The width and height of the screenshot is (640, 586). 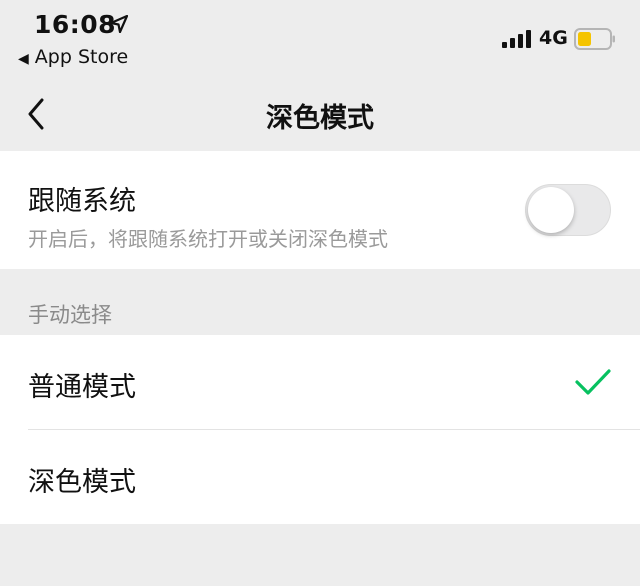 I want to click on back-to-app-link: ◀ App Store, so click(x=73, y=57).